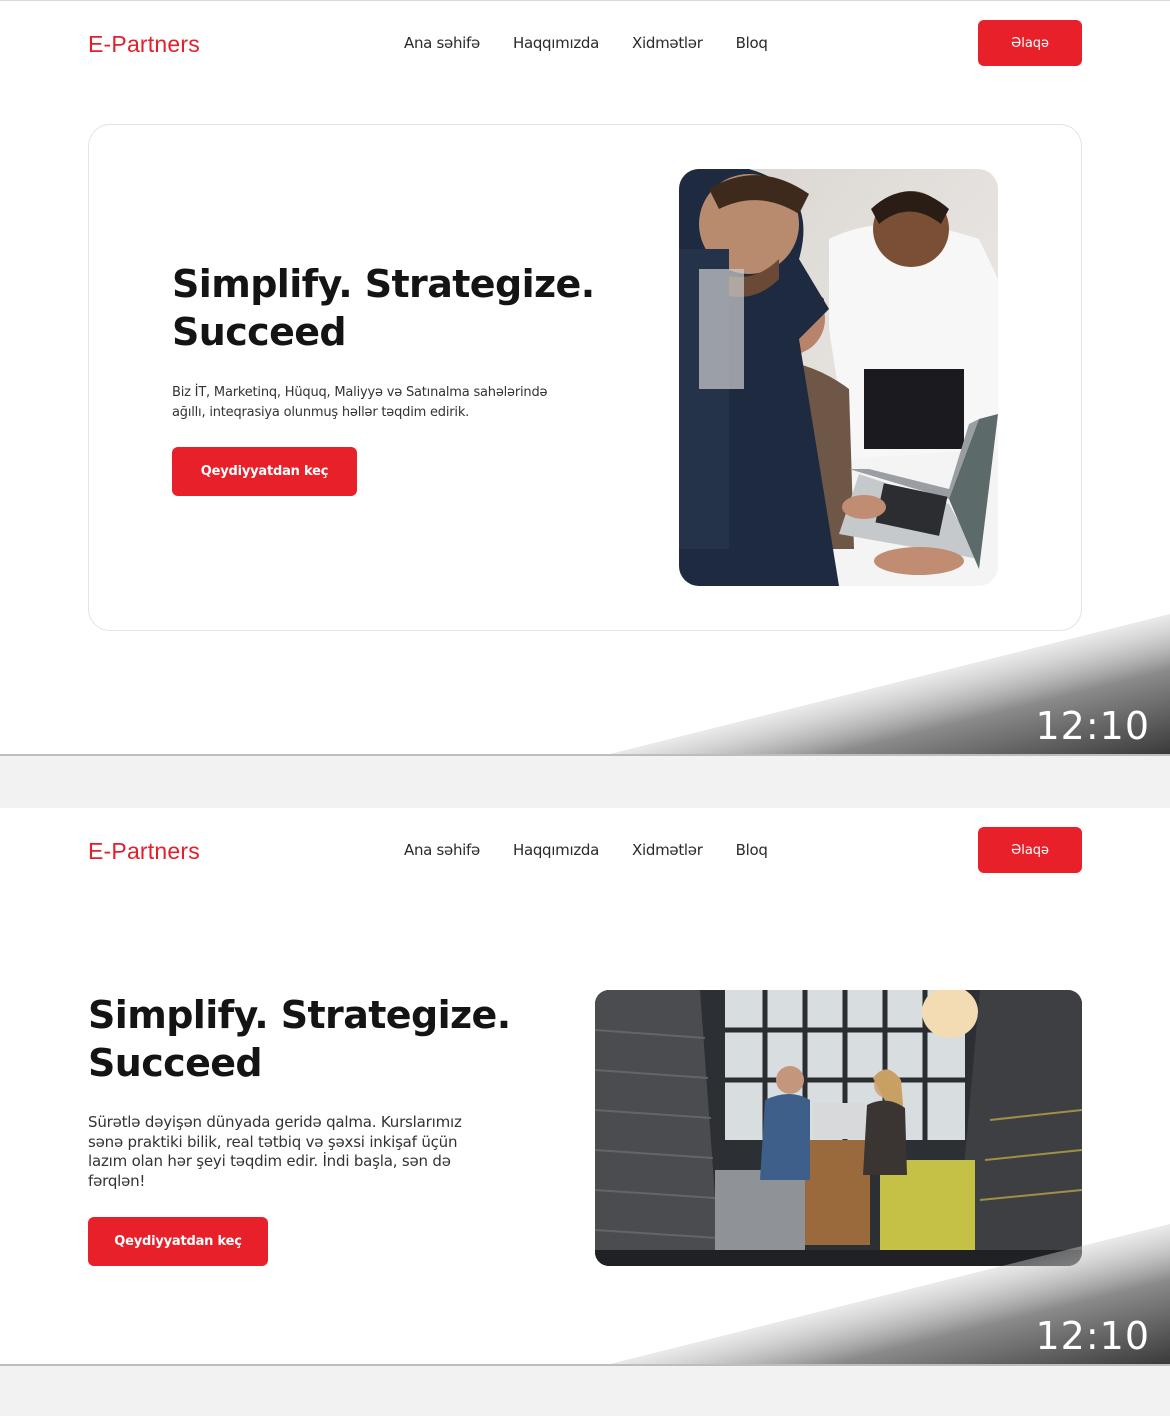 Image resolution: width=1170 pixels, height=1416 pixels. I want to click on hero-description-line: fərqlən!, so click(117, 1180).